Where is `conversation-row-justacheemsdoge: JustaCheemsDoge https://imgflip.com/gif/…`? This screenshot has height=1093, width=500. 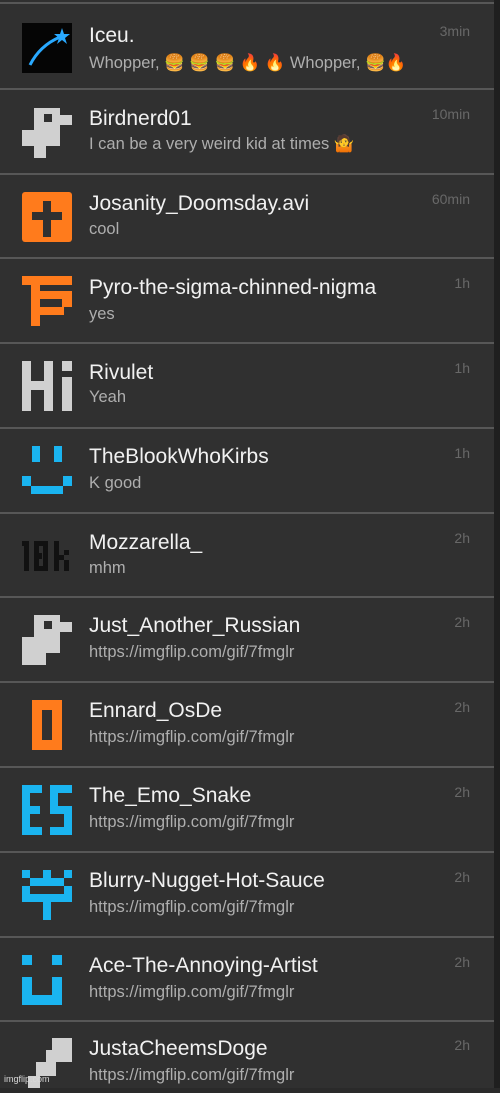 conversation-row-justacheemsdoge: JustaCheemsDoge https://imgflip.com/gif/… is located at coordinates (247, 1054).